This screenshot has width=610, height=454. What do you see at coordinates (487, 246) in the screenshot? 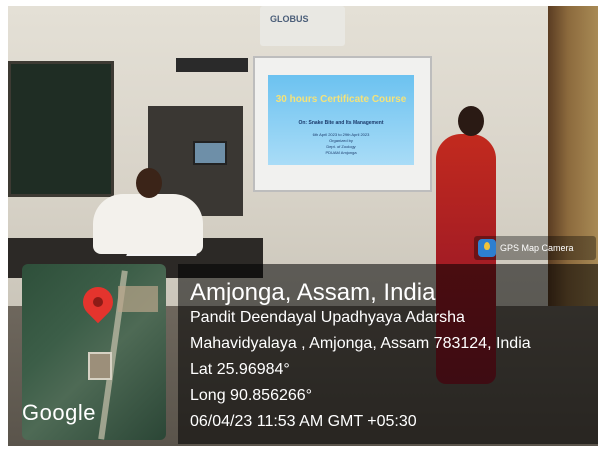
I see `gps-logo-dot` at bounding box center [487, 246].